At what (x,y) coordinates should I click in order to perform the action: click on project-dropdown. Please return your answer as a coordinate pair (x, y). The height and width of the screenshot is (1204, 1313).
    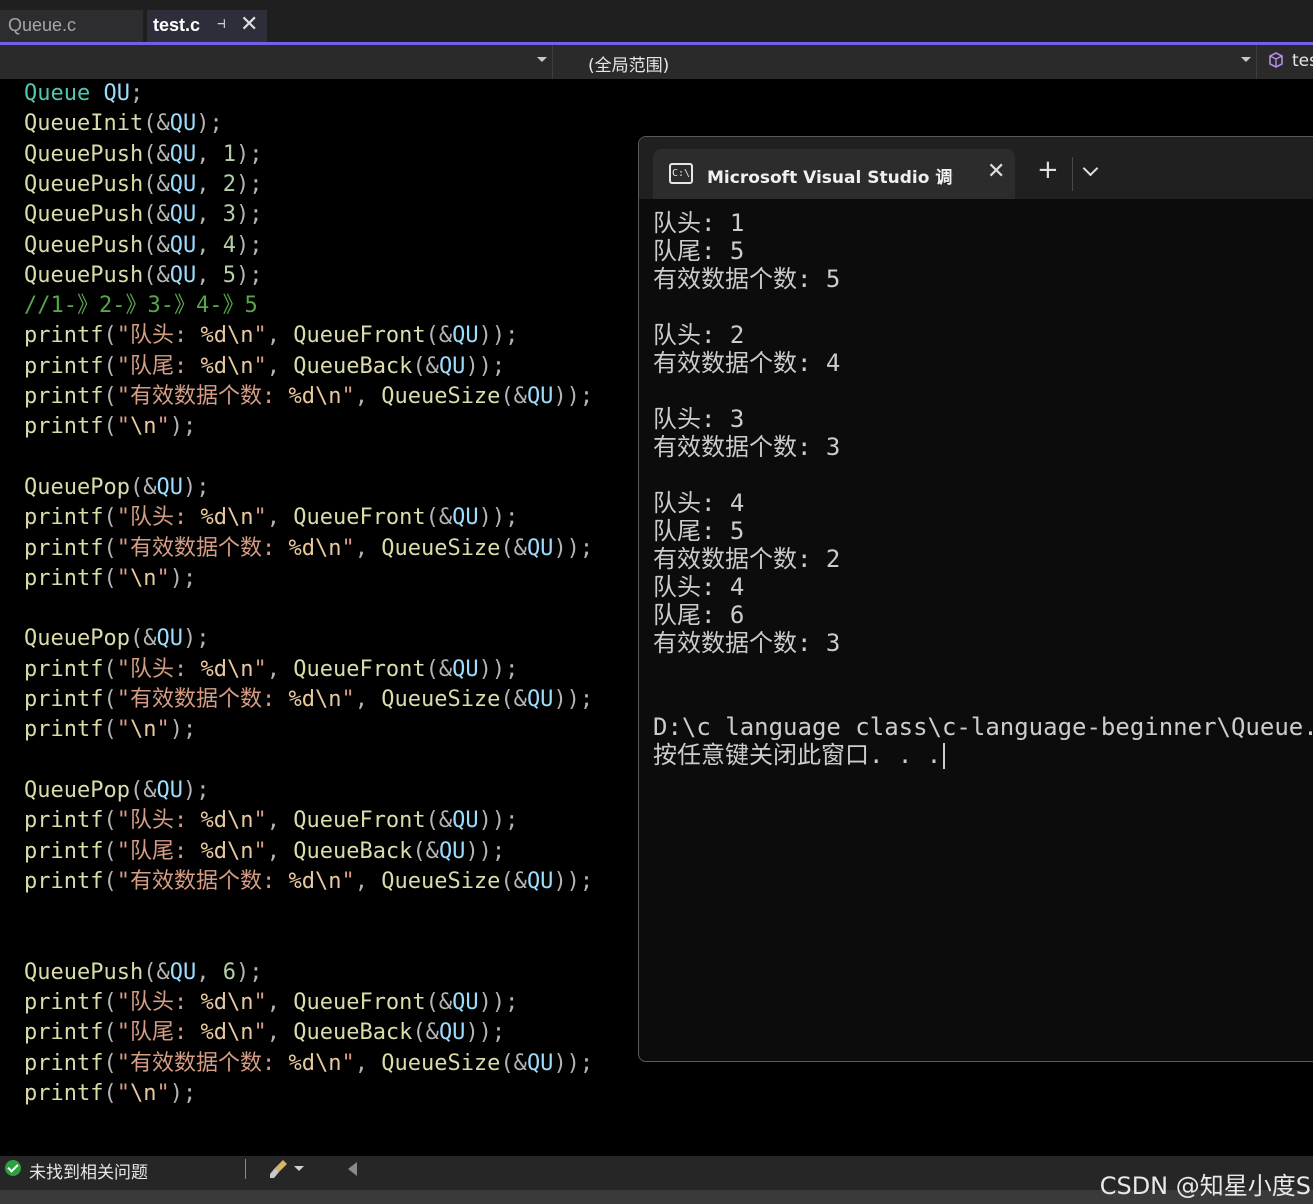
    Looking at the image, I should click on (276, 62).